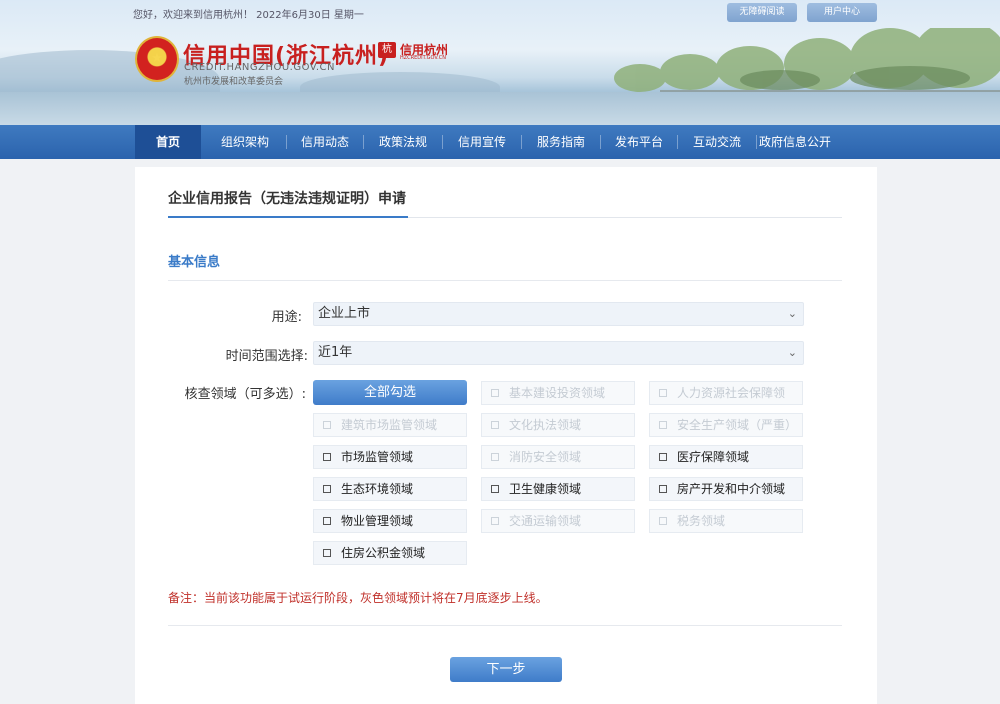 Image resolution: width=1000 pixels, height=704 pixels. What do you see at coordinates (288, 217) in the screenshot?
I see `title-underline` at bounding box center [288, 217].